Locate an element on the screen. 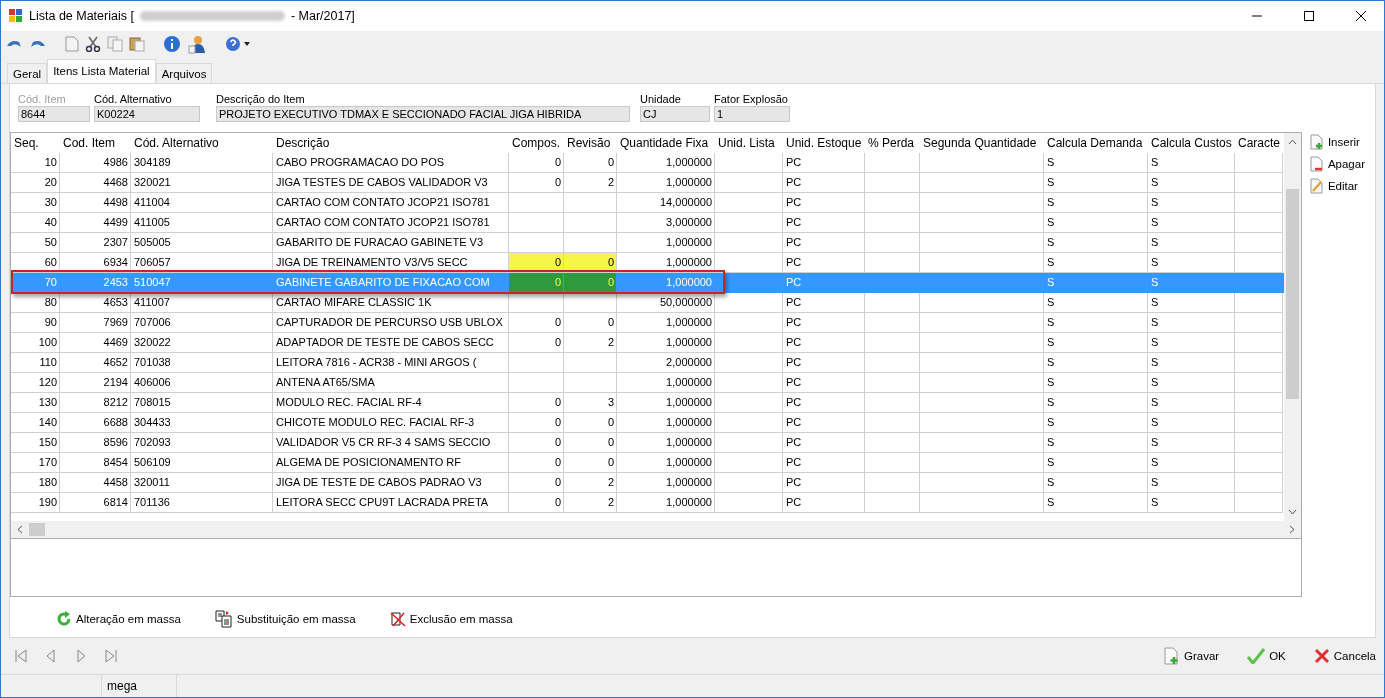 The width and height of the screenshot is (1385, 698). table-cell: 4652 is located at coordinates (95, 363).